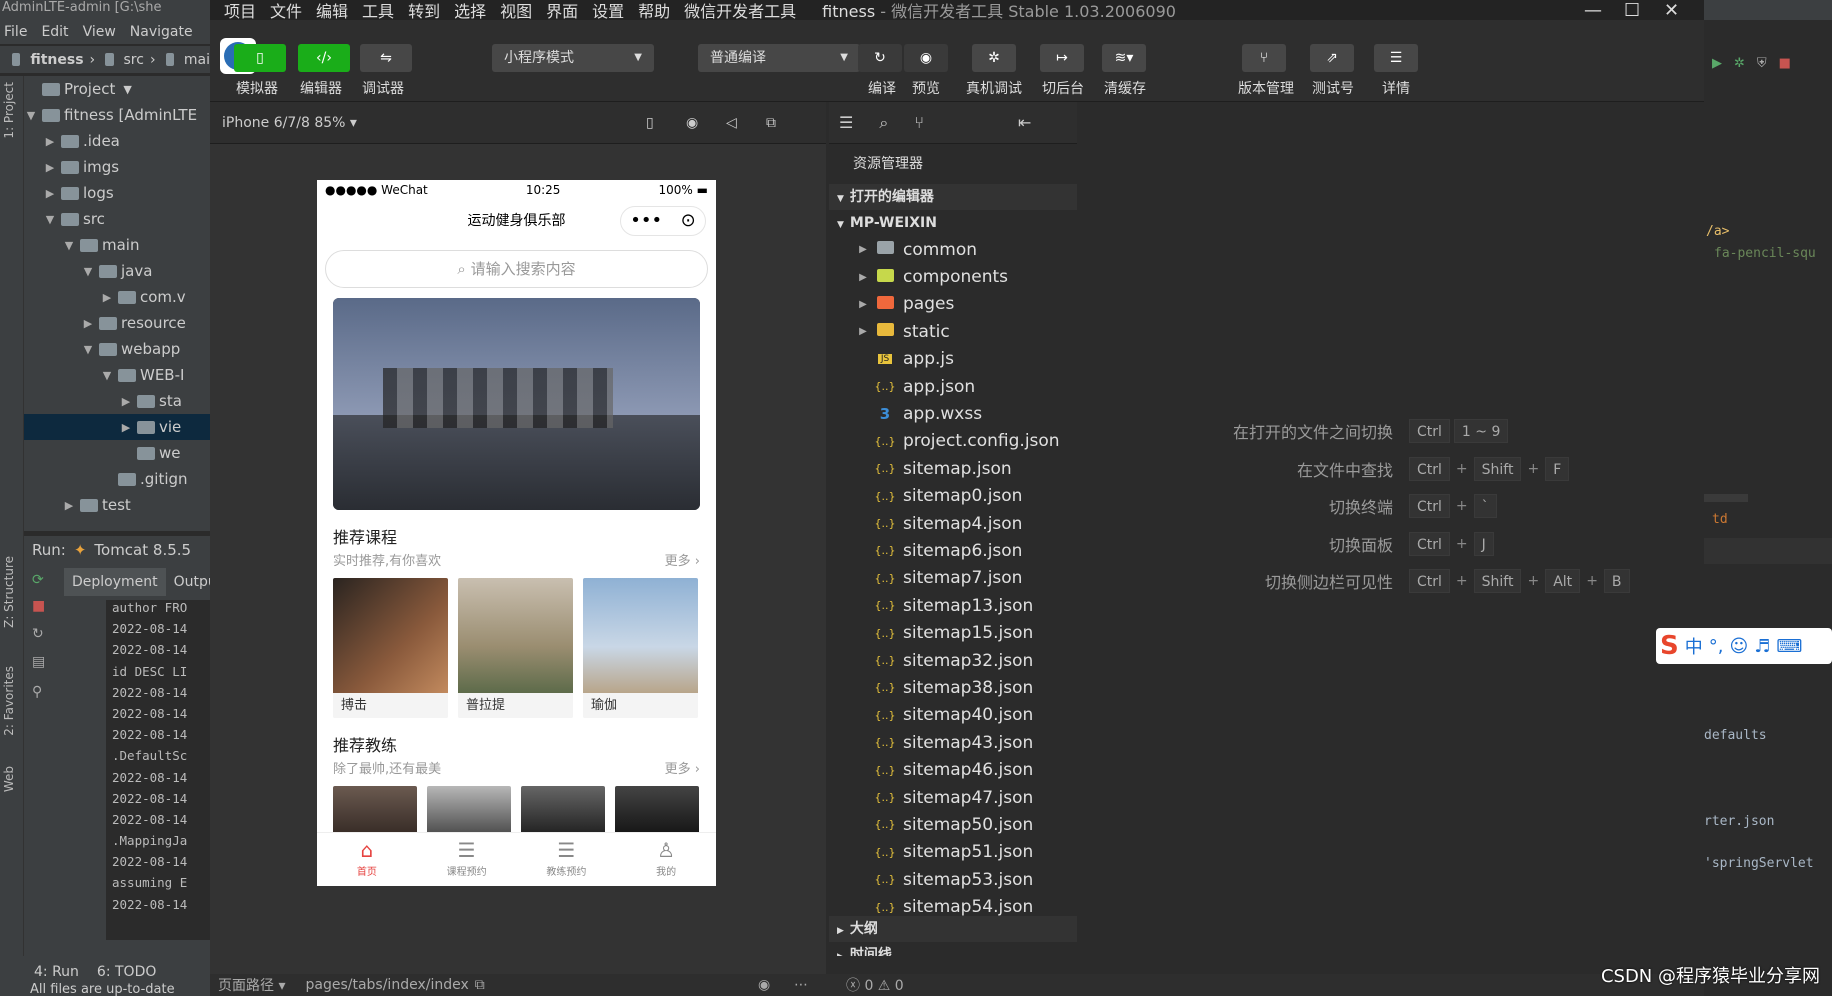 The width and height of the screenshot is (1832, 996). Describe the element at coordinates (953, 523) in the screenshot. I see `file-item: {..} sitemap4.json` at that location.